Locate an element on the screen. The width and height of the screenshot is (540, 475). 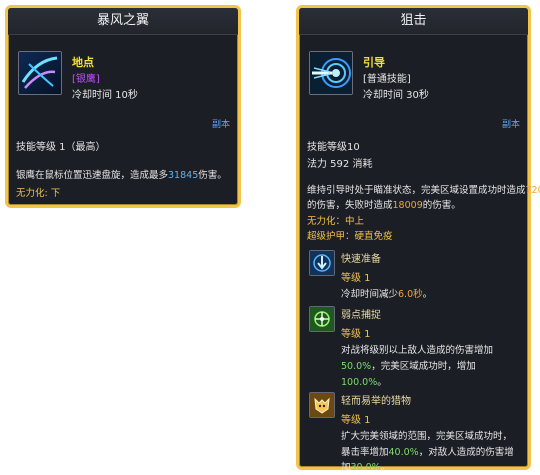
tripod-effect-2: 50.0%，完美区域成功时，增加 is located at coordinates (408, 366).